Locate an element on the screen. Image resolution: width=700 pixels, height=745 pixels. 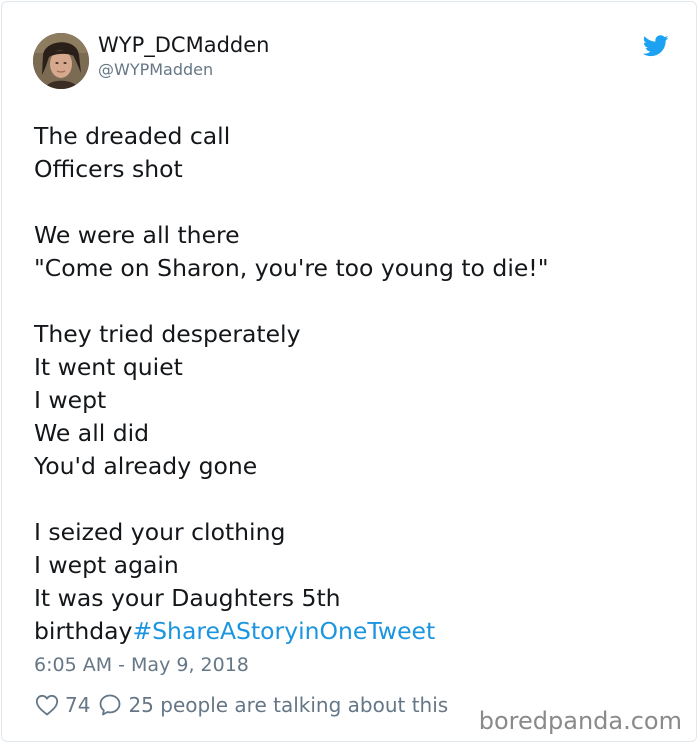
tweet-line: I wept is located at coordinates (70, 400).